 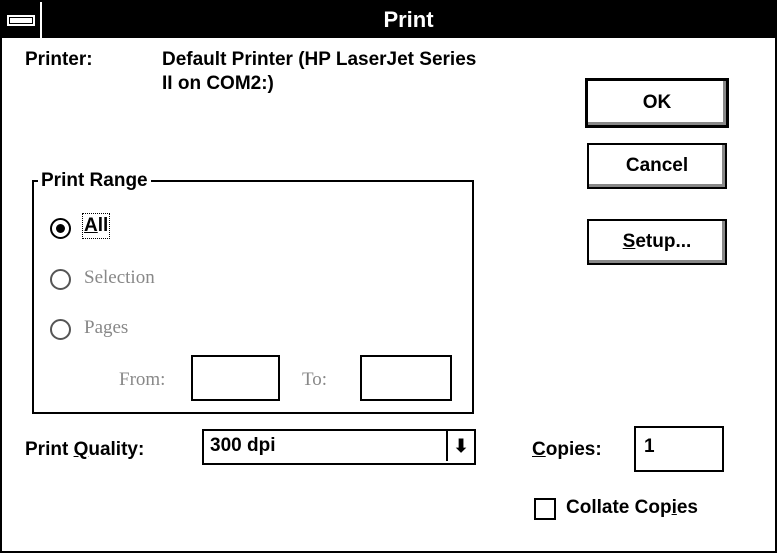 What do you see at coordinates (60, 279) in the screenshot?
I see `radio-selection` at bounding box center [60, 279].